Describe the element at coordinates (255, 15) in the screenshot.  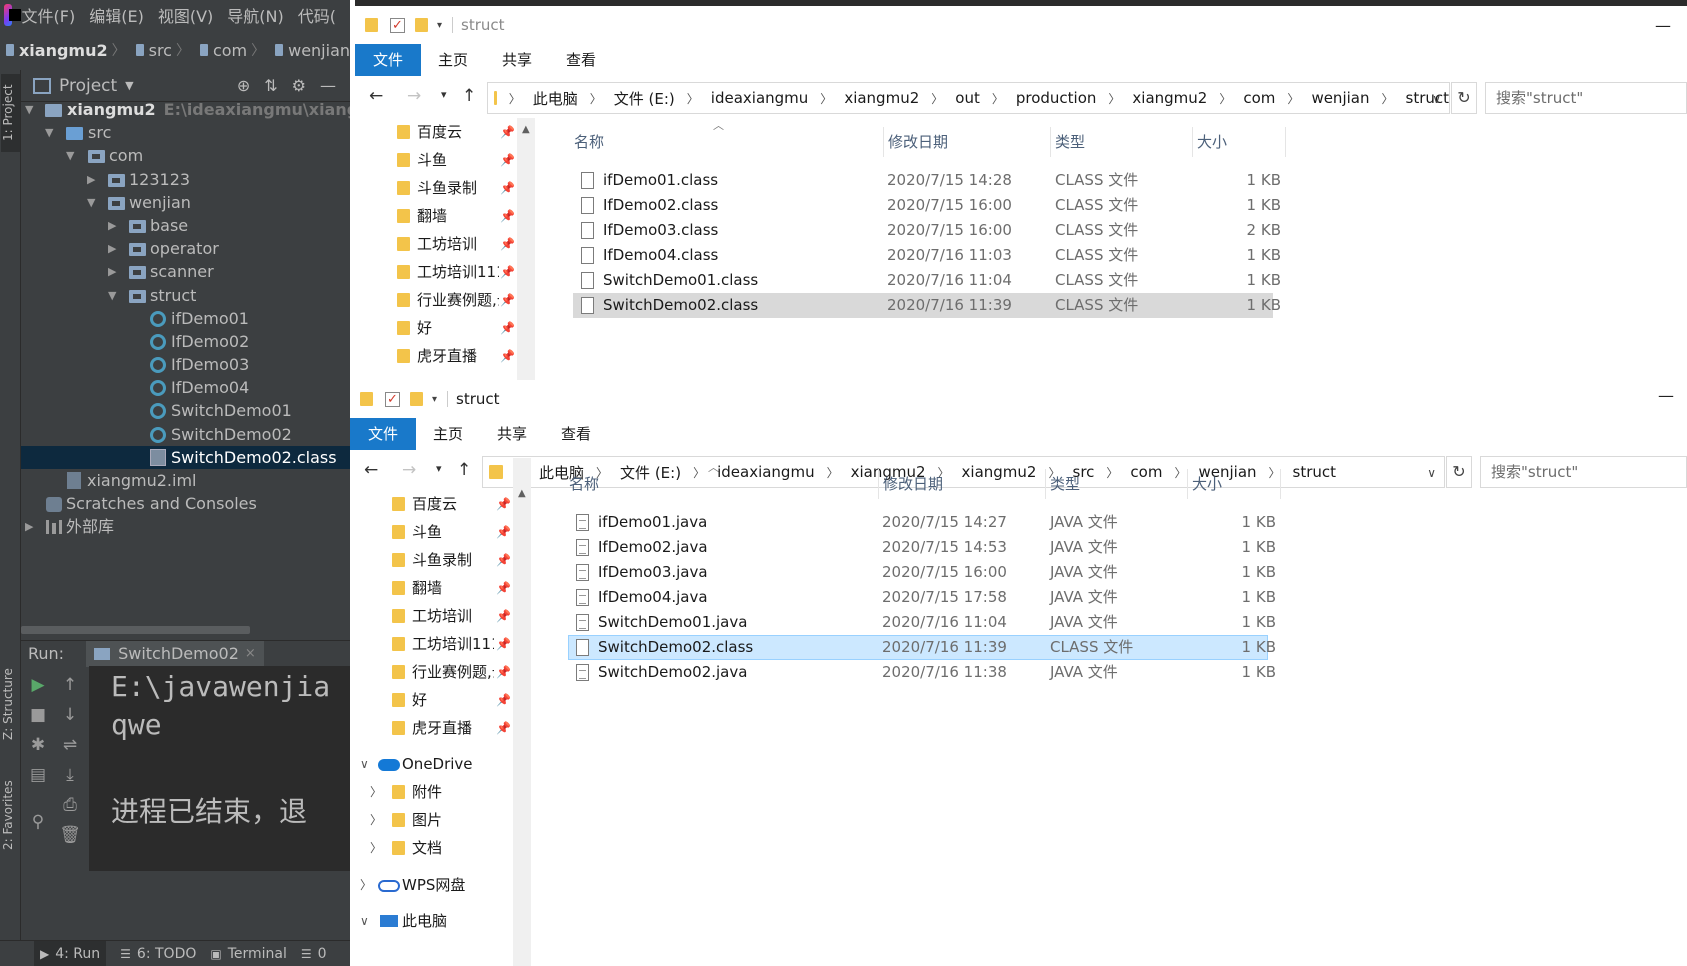
I see `menu-navigate: 导航(N)` at that location.